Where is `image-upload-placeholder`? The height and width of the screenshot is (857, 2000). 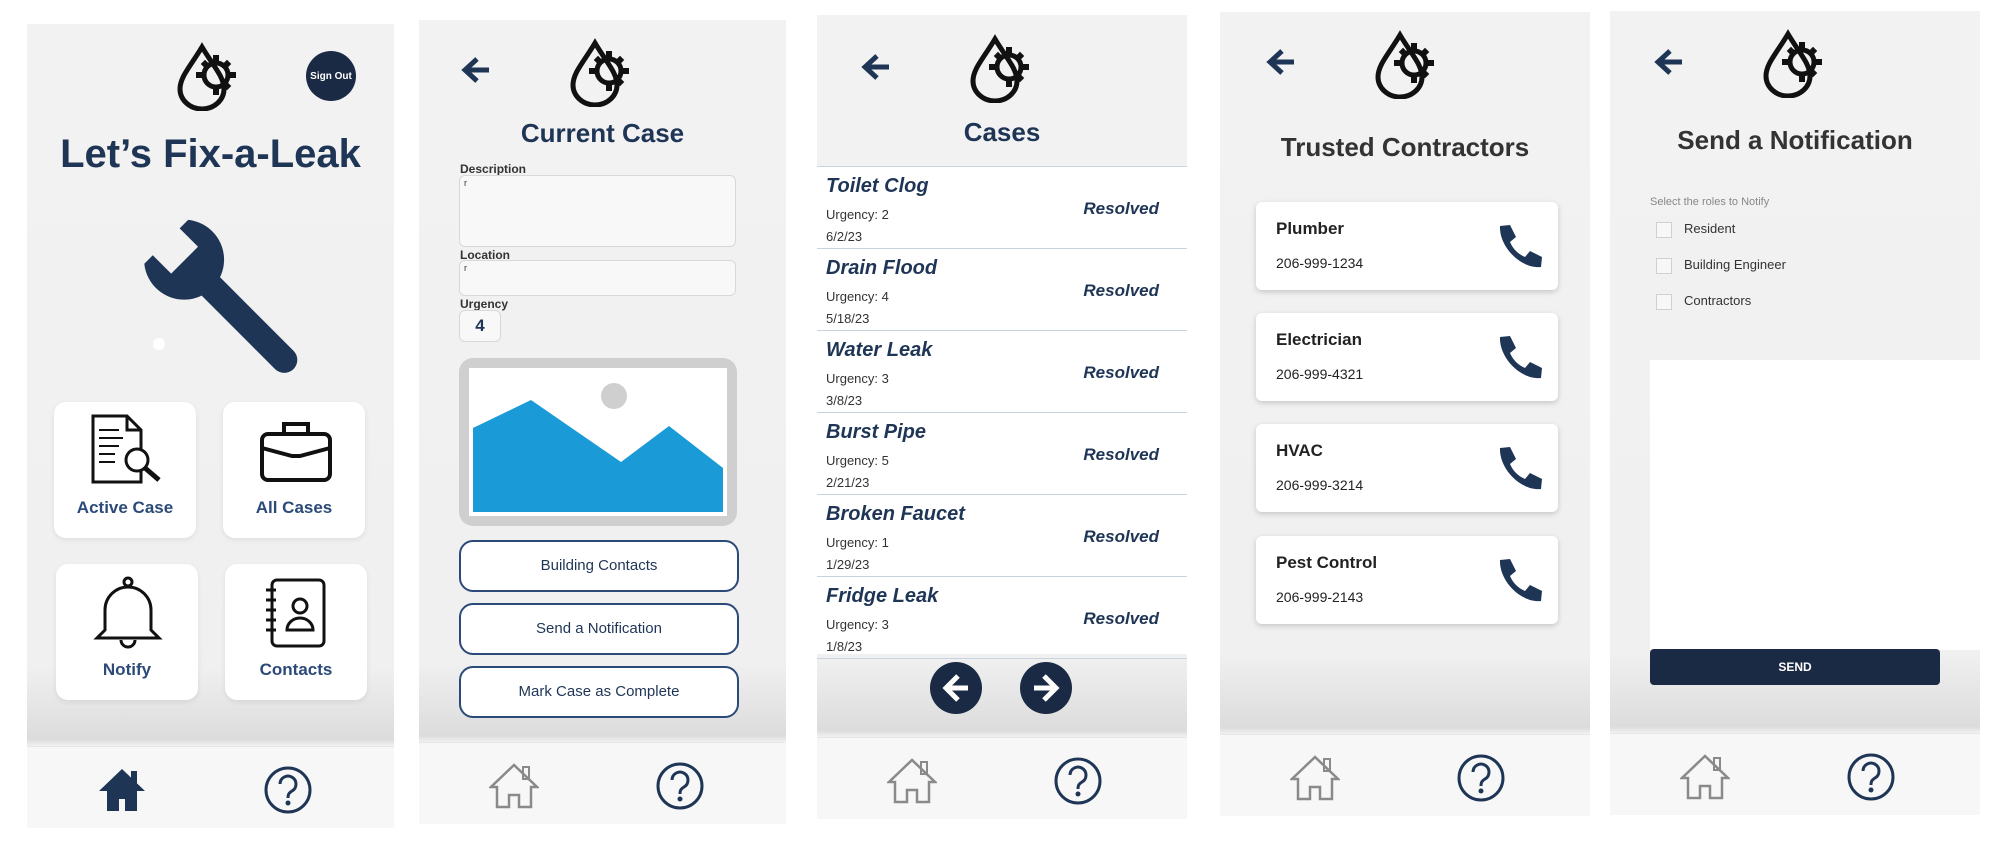
image-upload-placeholder is located at coordinates (598, 442).